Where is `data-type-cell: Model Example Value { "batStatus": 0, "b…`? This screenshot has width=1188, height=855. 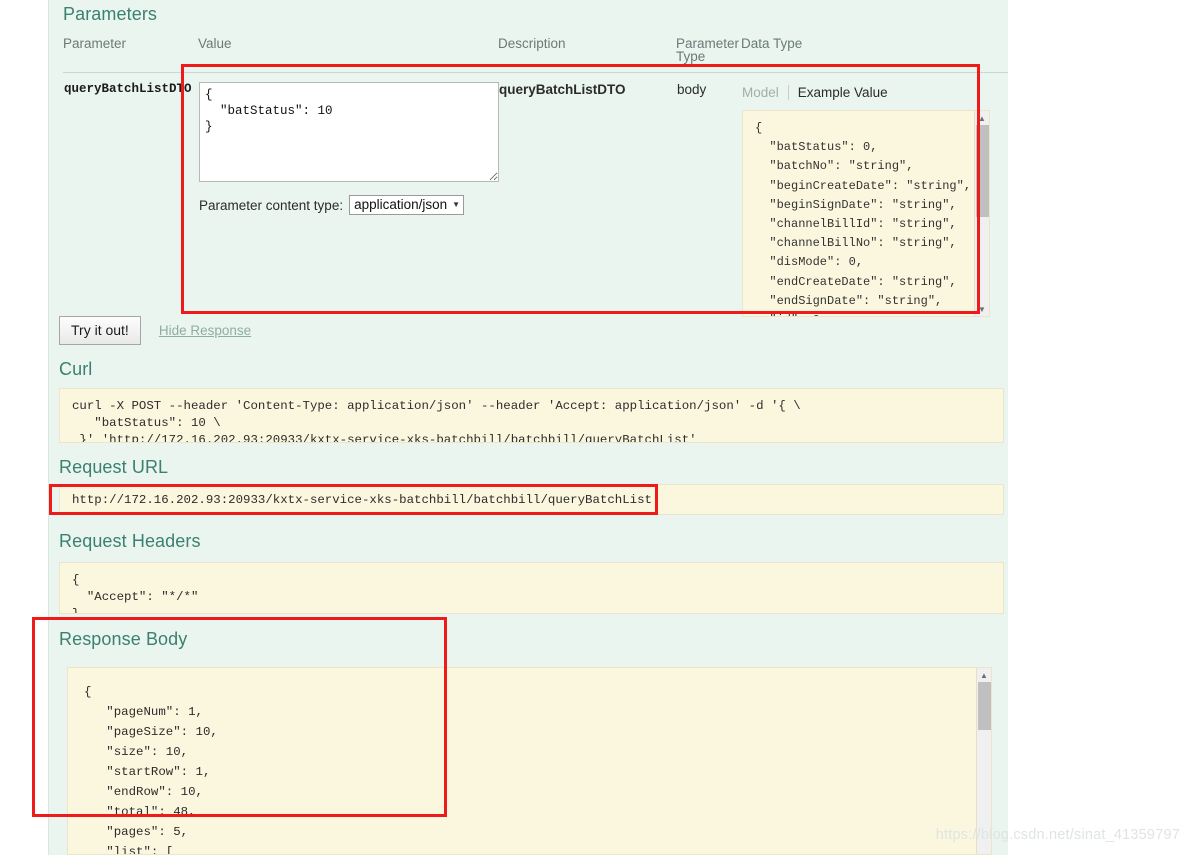 data-type-cell: Model Example Value { "batStatus": 0, "b… is located at coordinates (874, 196).